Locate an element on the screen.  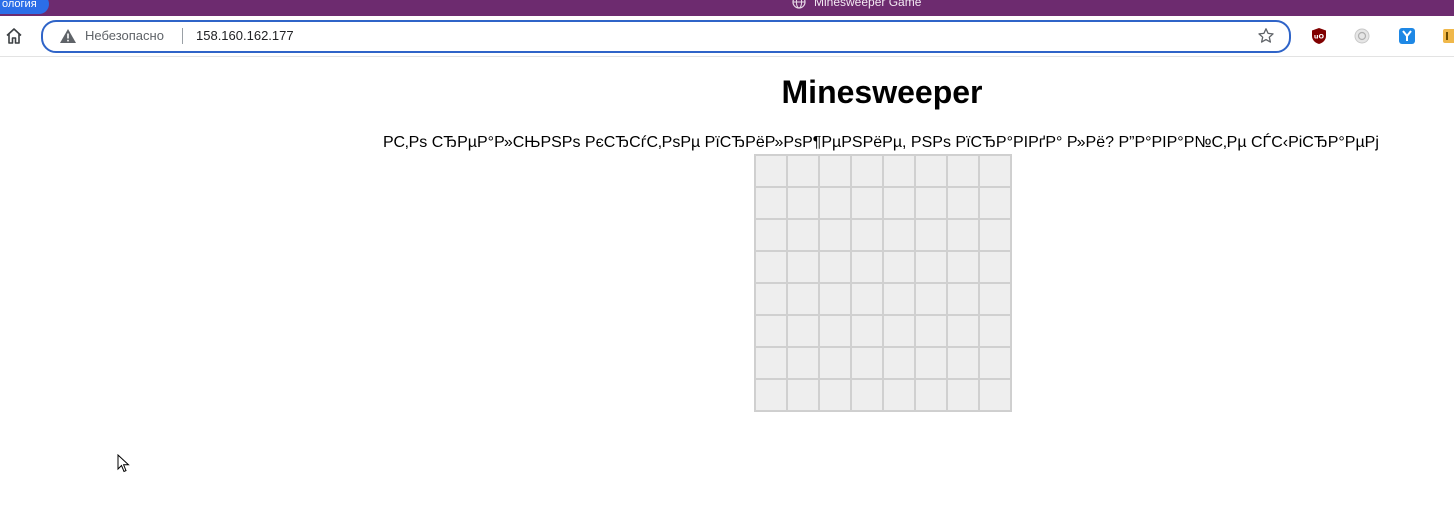
address-separator is located at coordinates (182, 36).